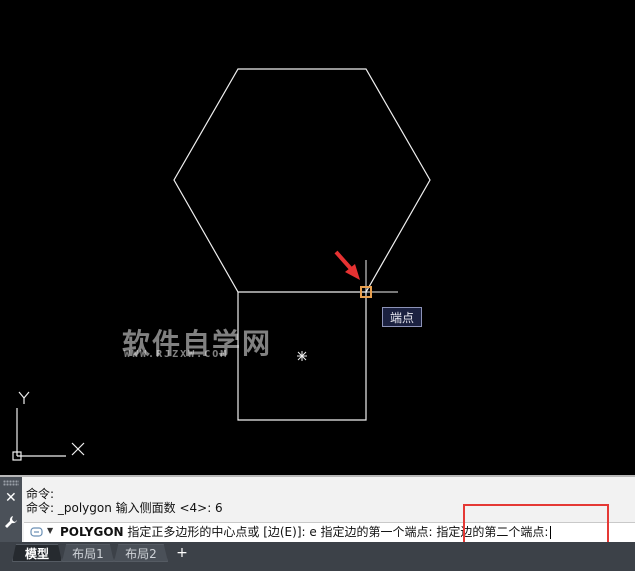 This screenshot has height=571, width=635. Describe the element at coordinates (92, 532) in the screenshot. I see `prompt-command-name: POLYGON` at that location.